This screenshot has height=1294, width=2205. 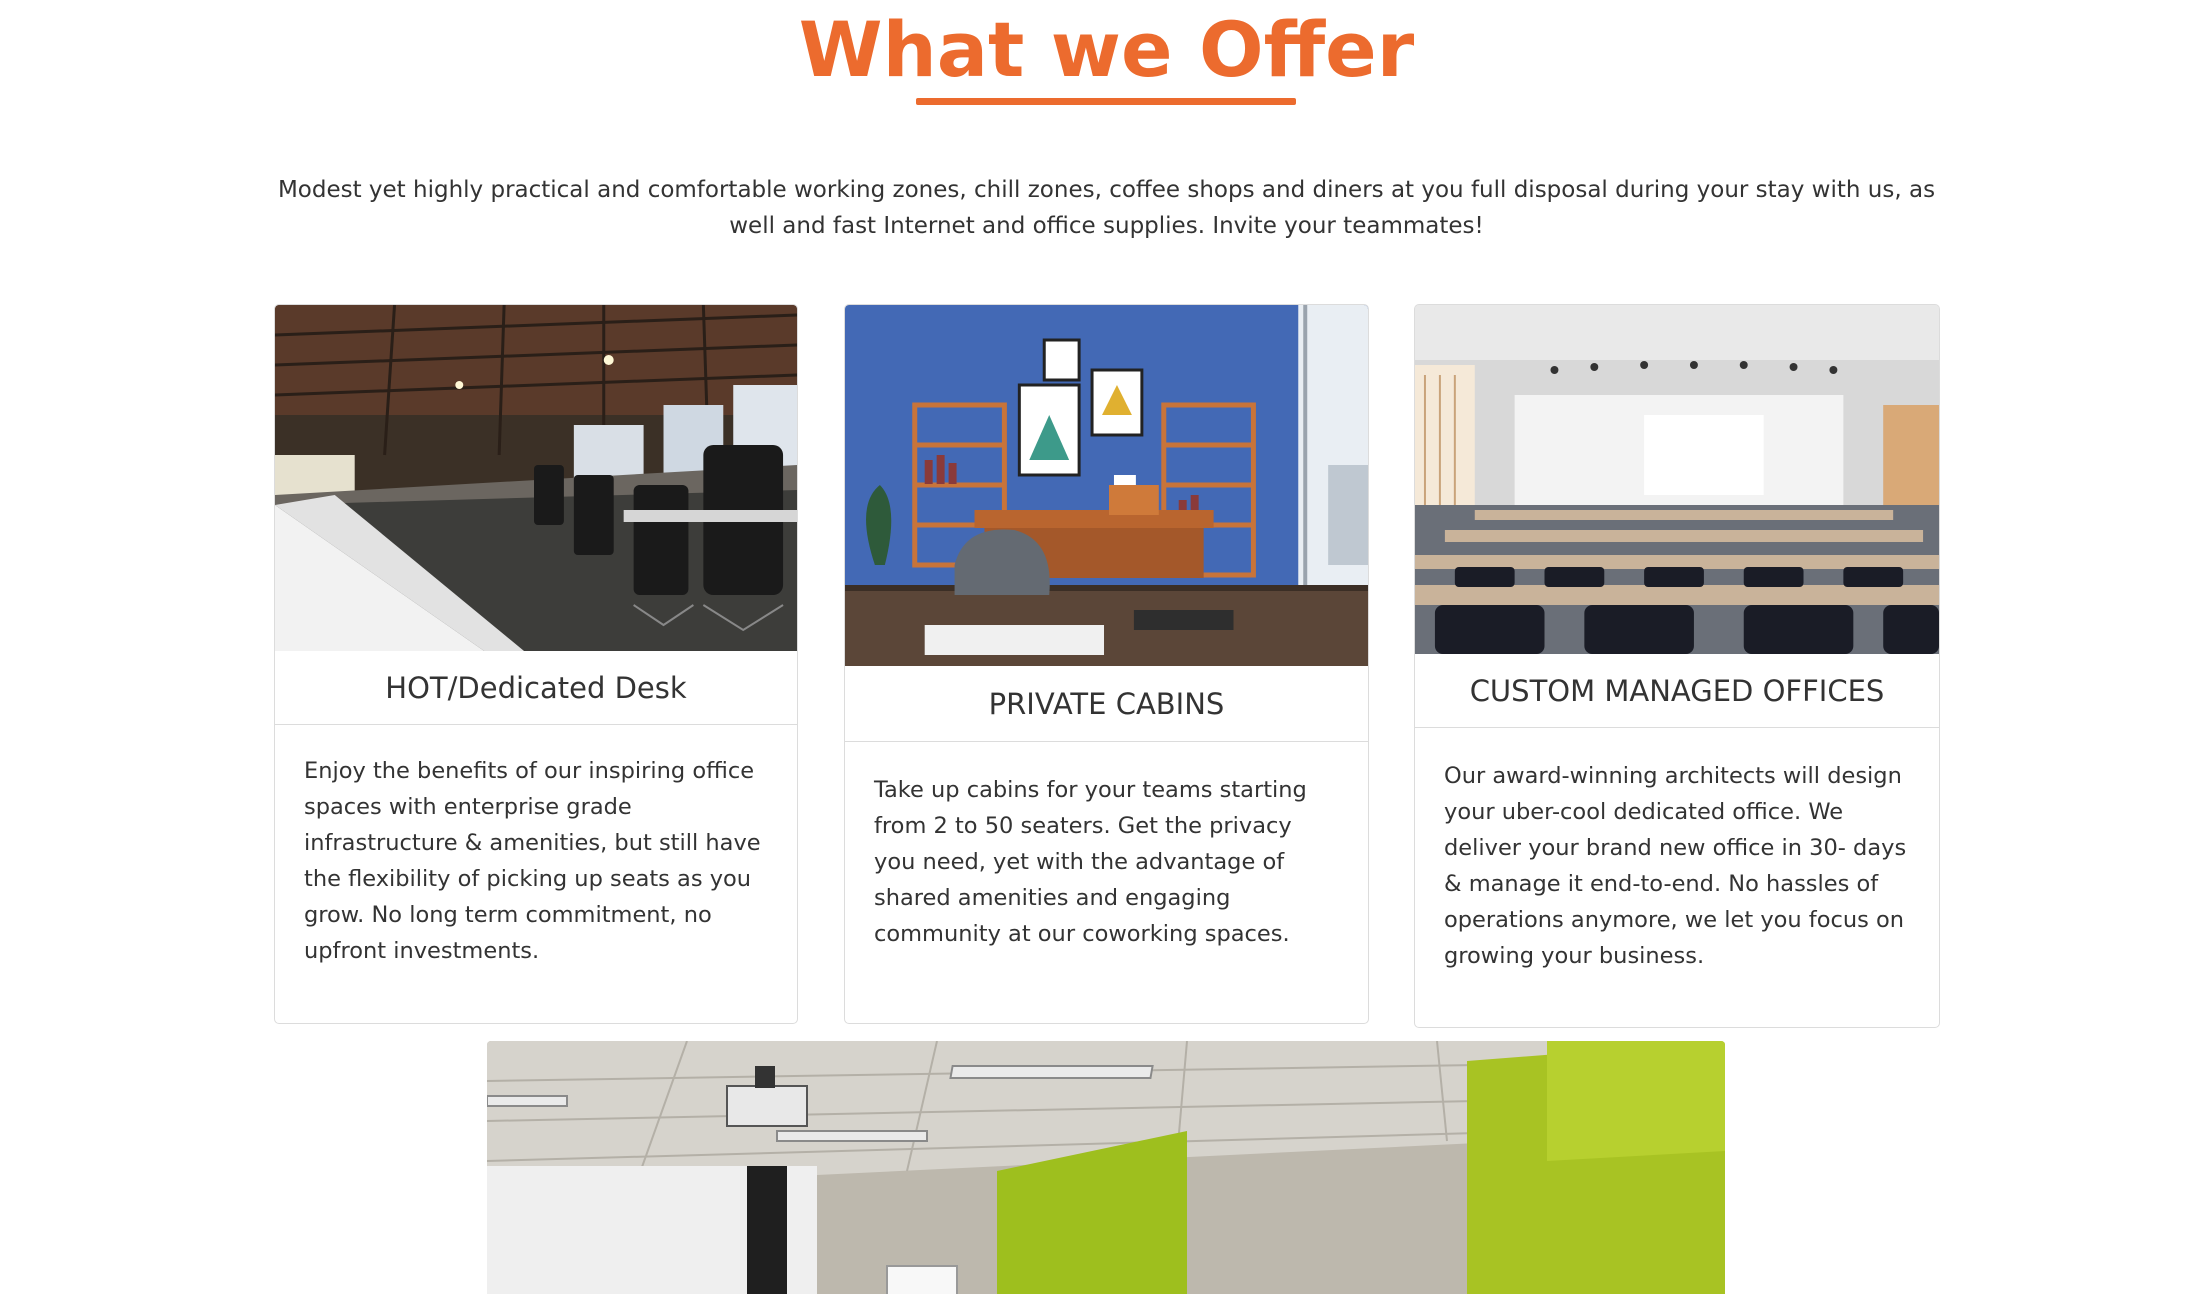 What do you see at coordinates (1106, 704) in the screenshot?
I see `card-title: PRIVATE CABINS` at bounding box center [1106, 704].